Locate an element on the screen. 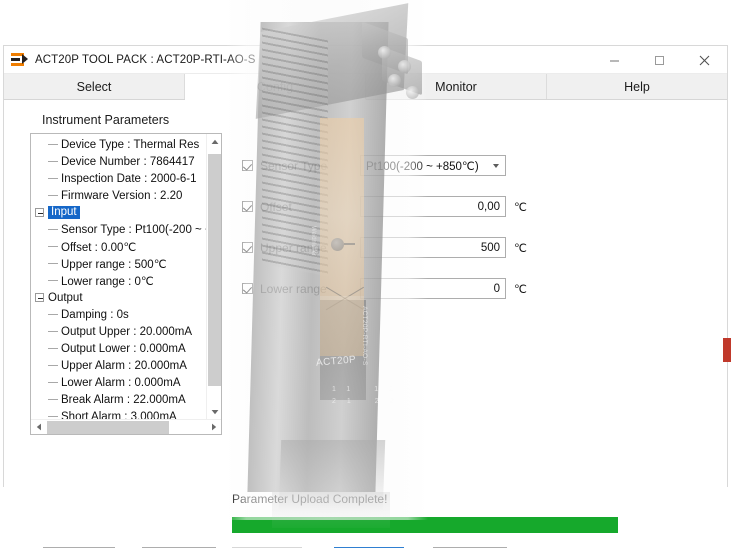 The height and width of the screenshot is (548, 731). tab-help-label: Help is located at coordinates (637, 86).